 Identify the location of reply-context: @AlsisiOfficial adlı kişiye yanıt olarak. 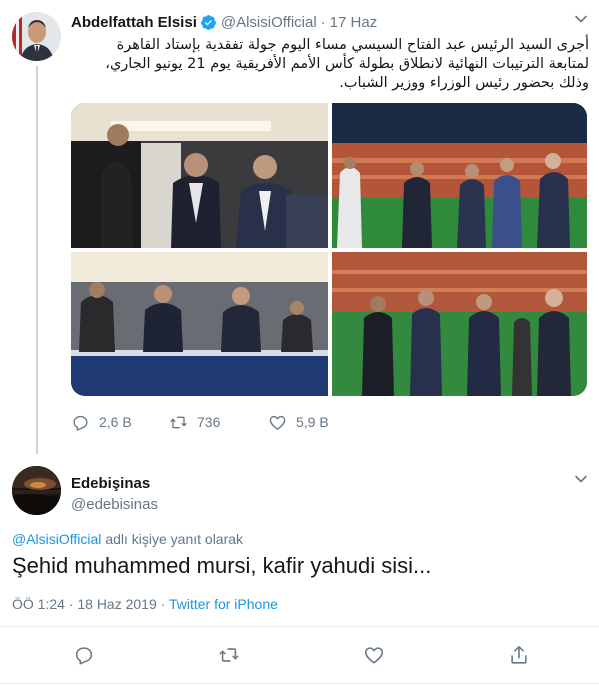
(127, 539).